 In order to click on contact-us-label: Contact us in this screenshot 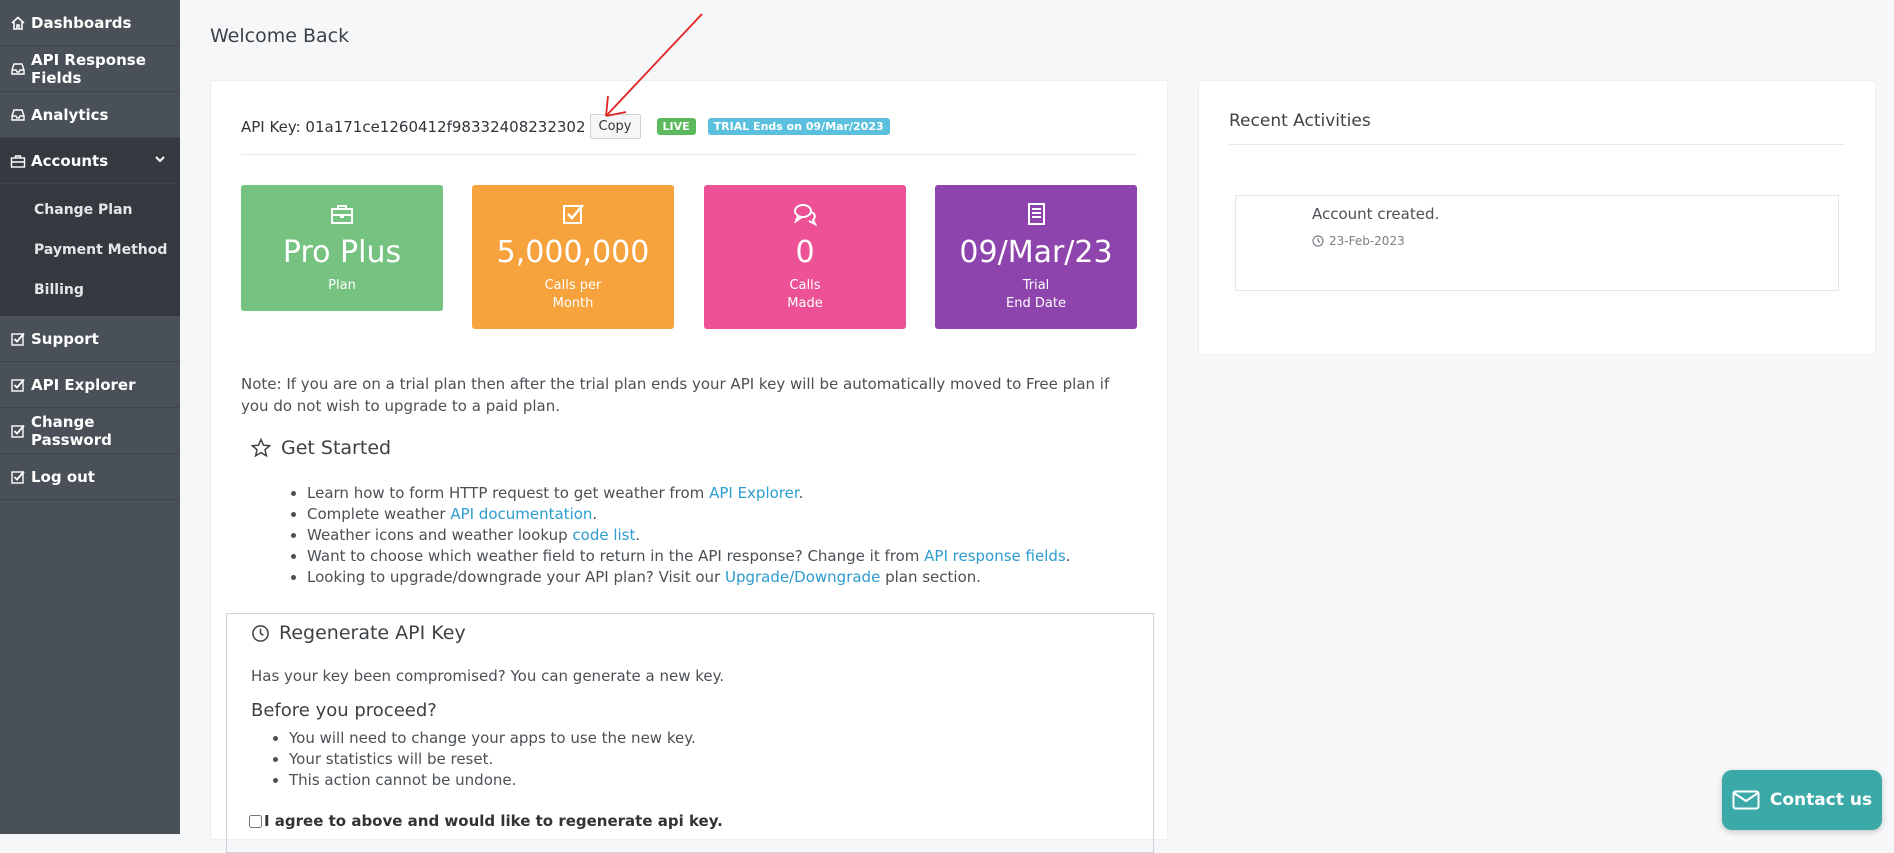, I will do `click(1821, 800)`.